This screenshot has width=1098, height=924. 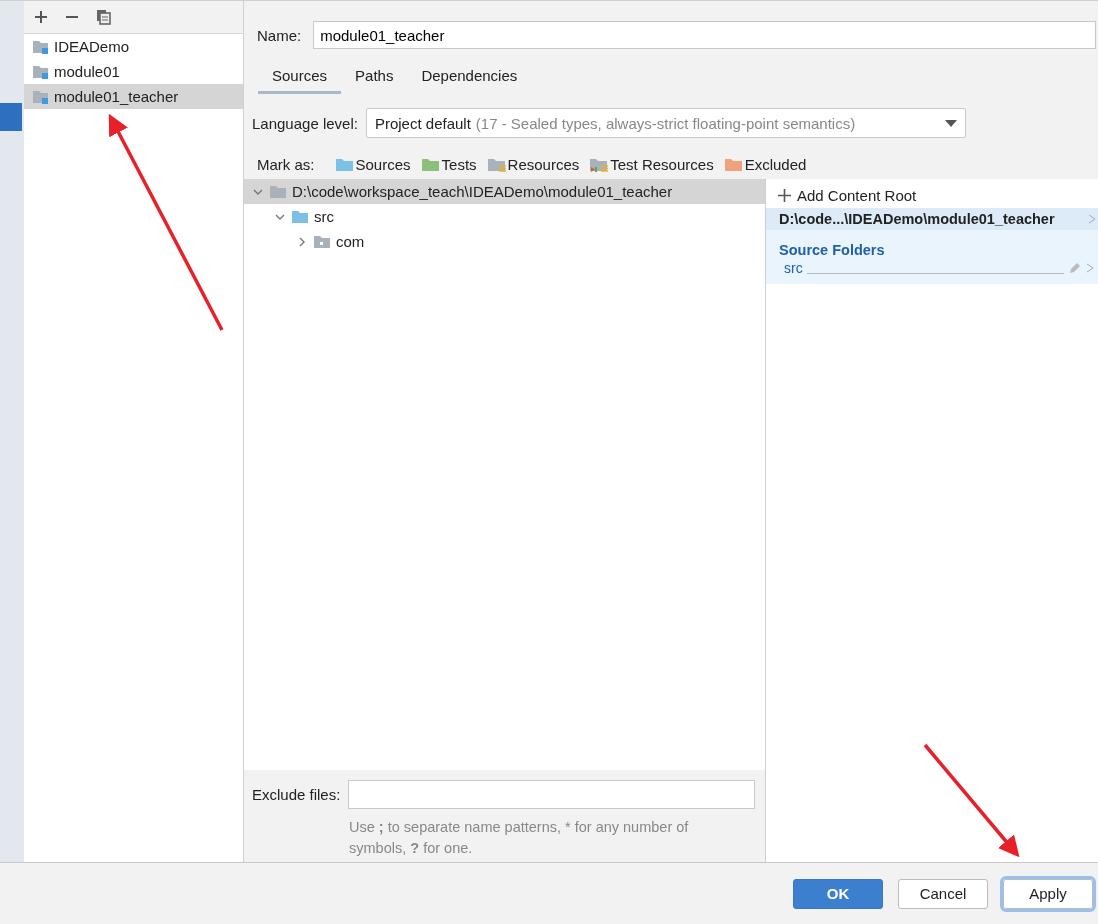 I want to click on module-item: IDEADemo, so click(x=133, y=46).